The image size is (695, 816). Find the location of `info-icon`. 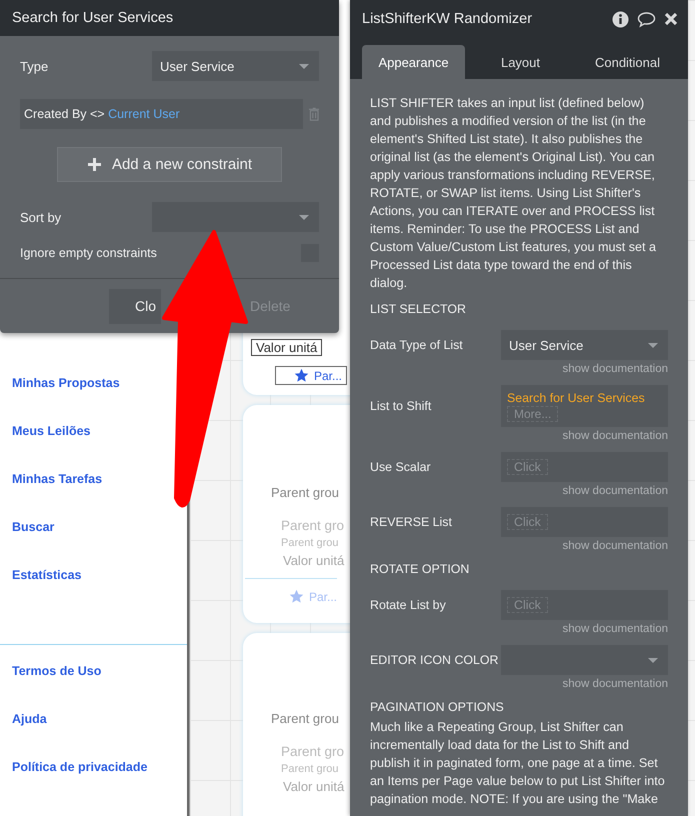

info-icon is located at coordinates (620, 19).